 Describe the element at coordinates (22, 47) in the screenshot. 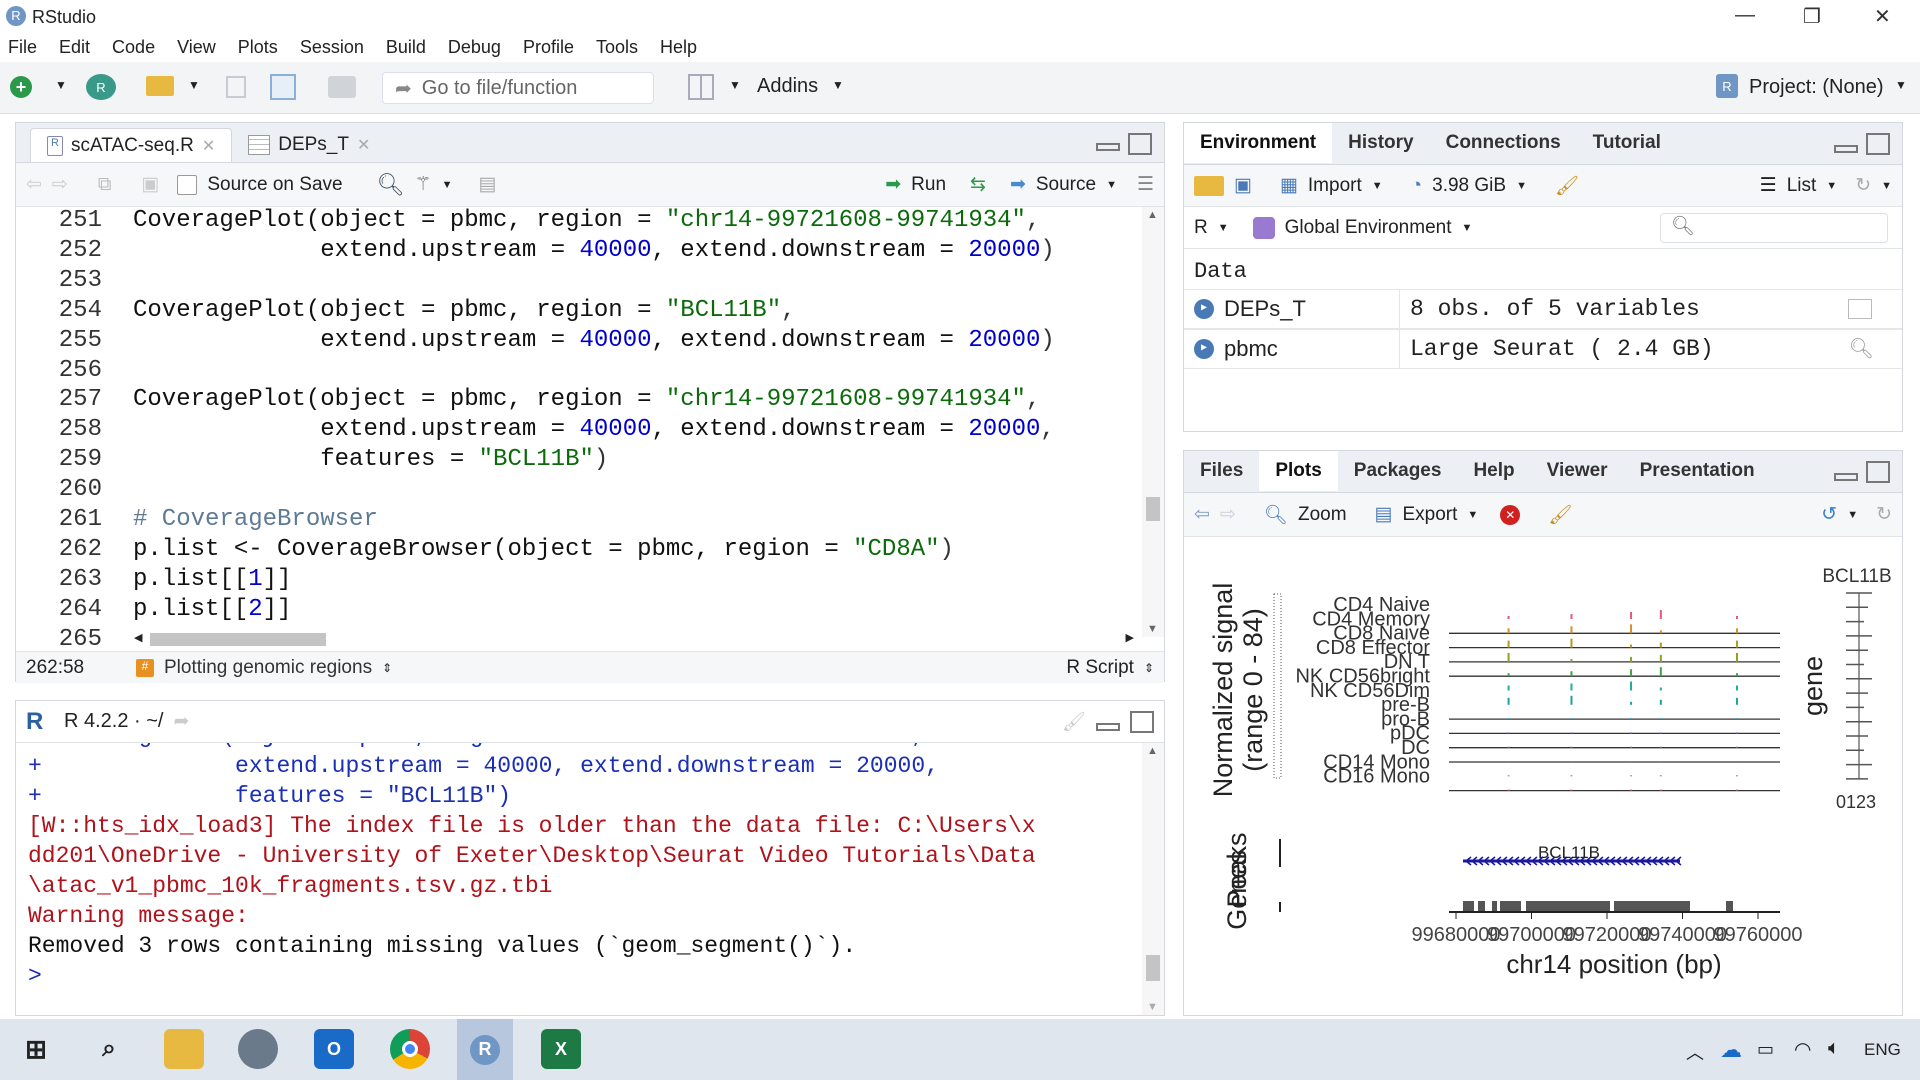

I see `menu-file: File` at that location.